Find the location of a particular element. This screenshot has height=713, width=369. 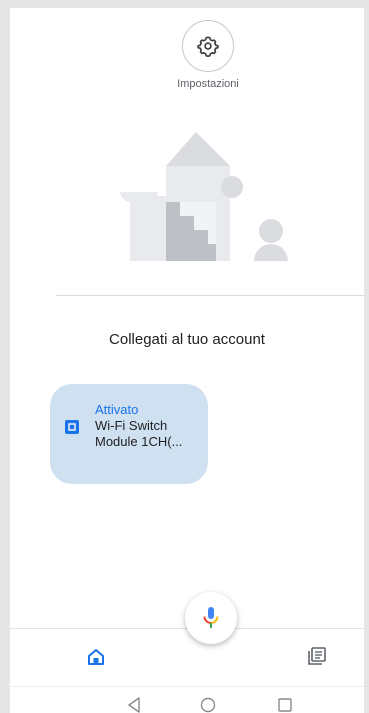

recents-square-icon is located at coordinates (285, 705).